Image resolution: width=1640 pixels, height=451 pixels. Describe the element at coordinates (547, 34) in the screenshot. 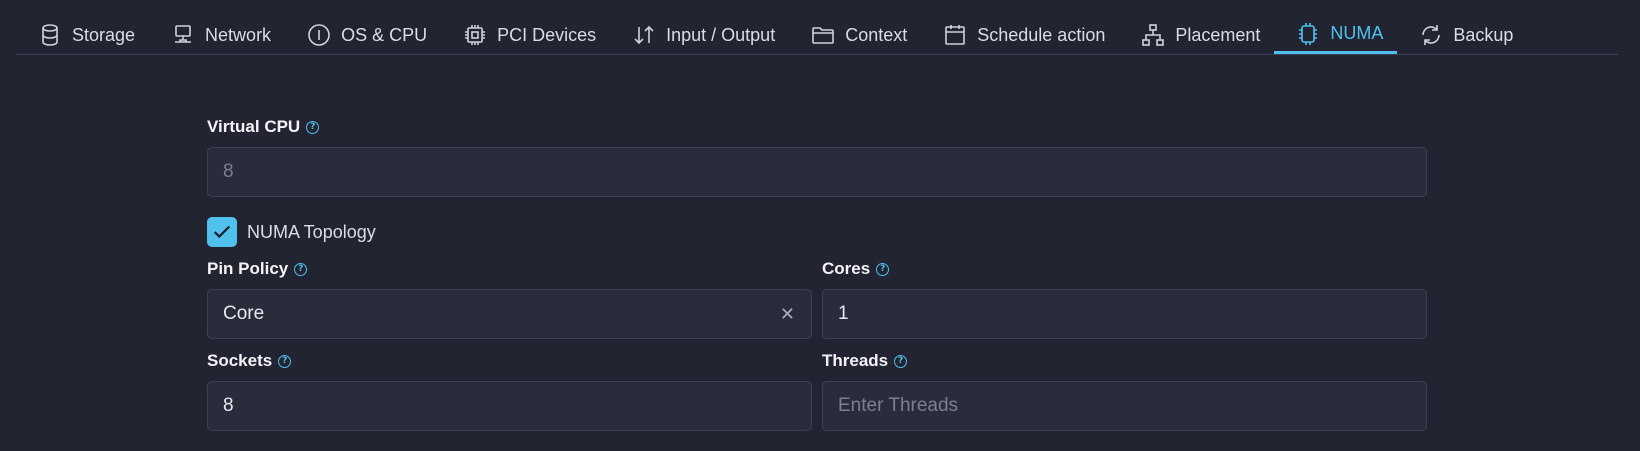

I see `tab-label: PCI Devices` at that location.